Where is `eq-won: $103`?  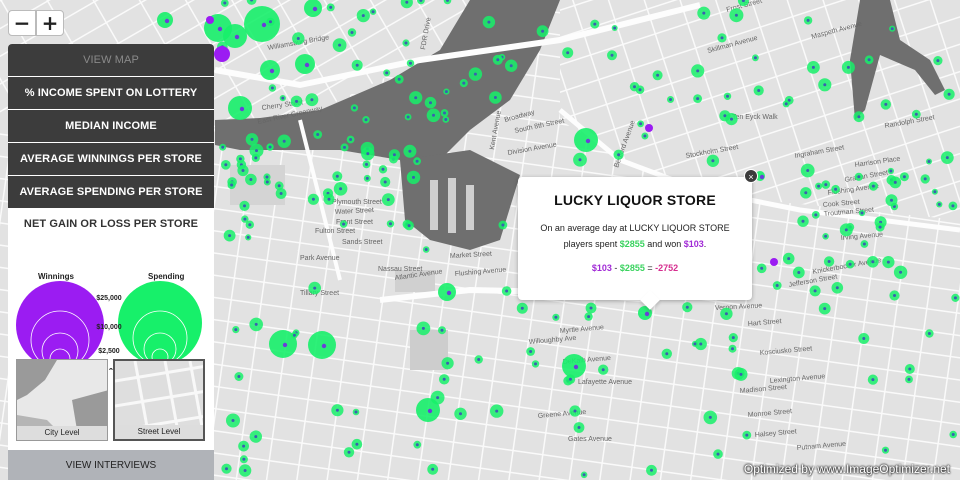
eq-won: $103 is located at coordinates (601, 268).